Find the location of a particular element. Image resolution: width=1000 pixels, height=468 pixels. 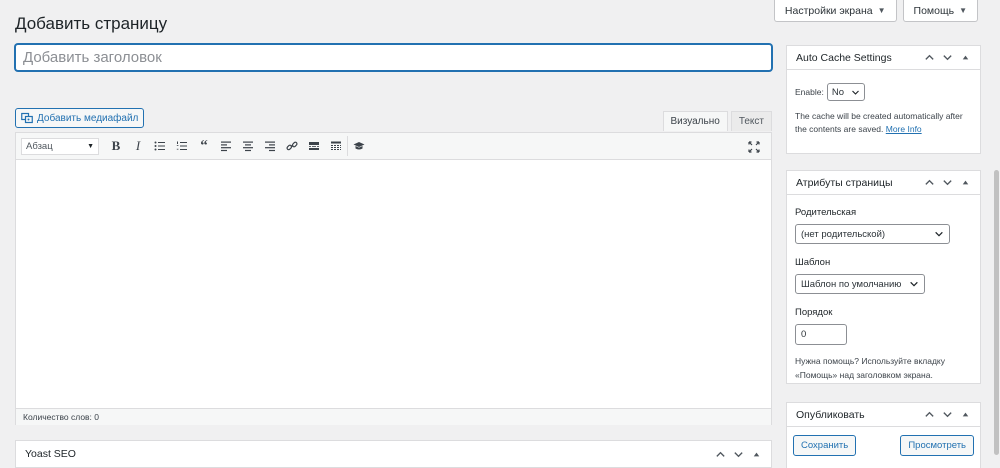

align-center-icon is located at coordinates (248, 146).